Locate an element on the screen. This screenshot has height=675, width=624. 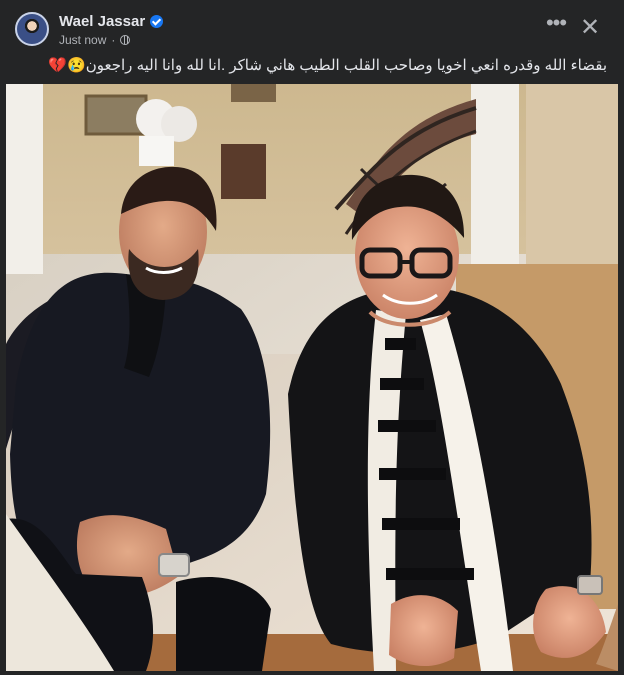
more-options-button: ••• is located at coordinates (556, 23).